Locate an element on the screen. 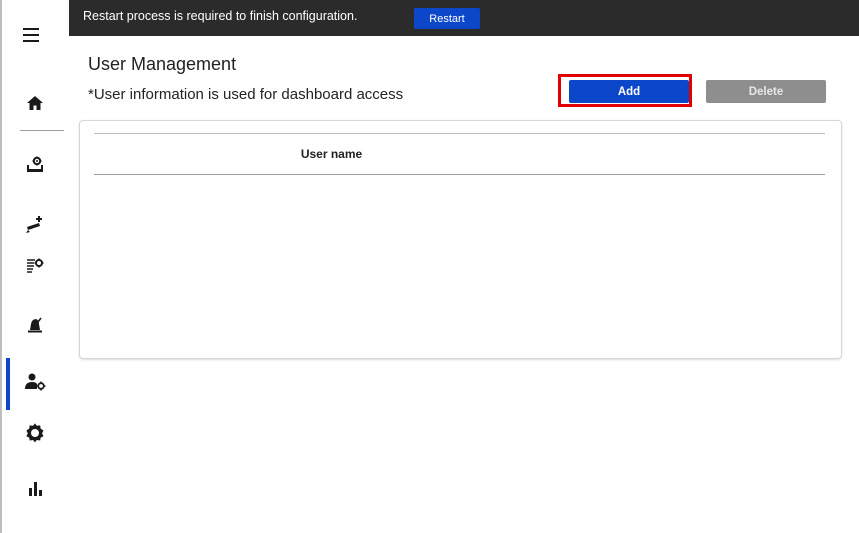 The image size is (859, 533). add-user-button: Add is located at coordinates (629, 91).